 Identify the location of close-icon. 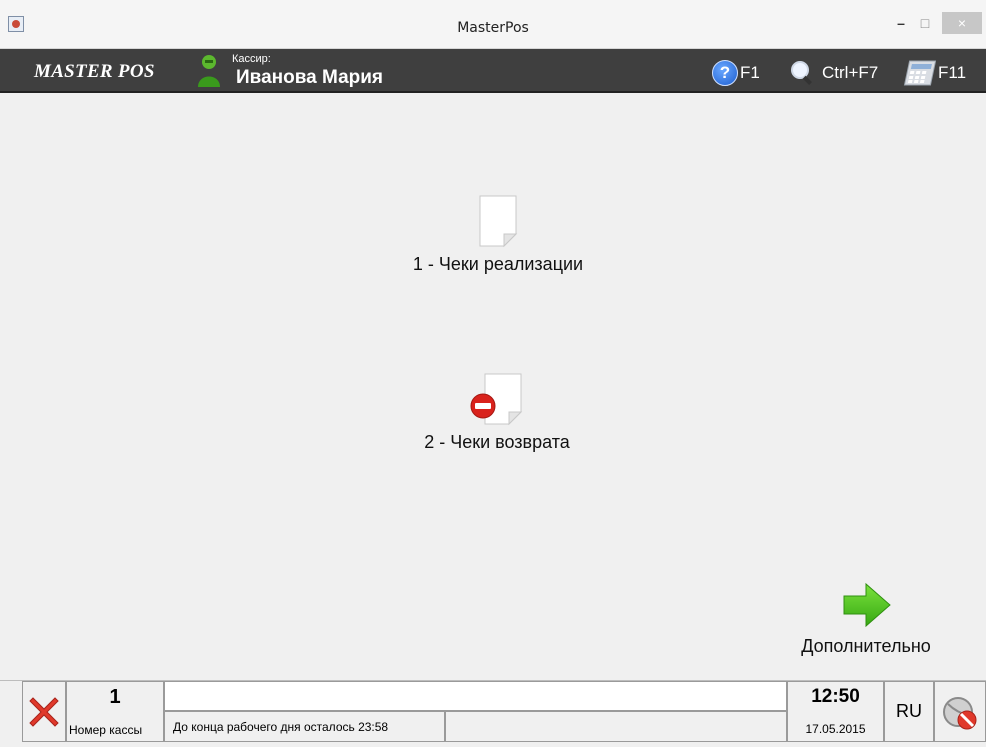
(44, 711).